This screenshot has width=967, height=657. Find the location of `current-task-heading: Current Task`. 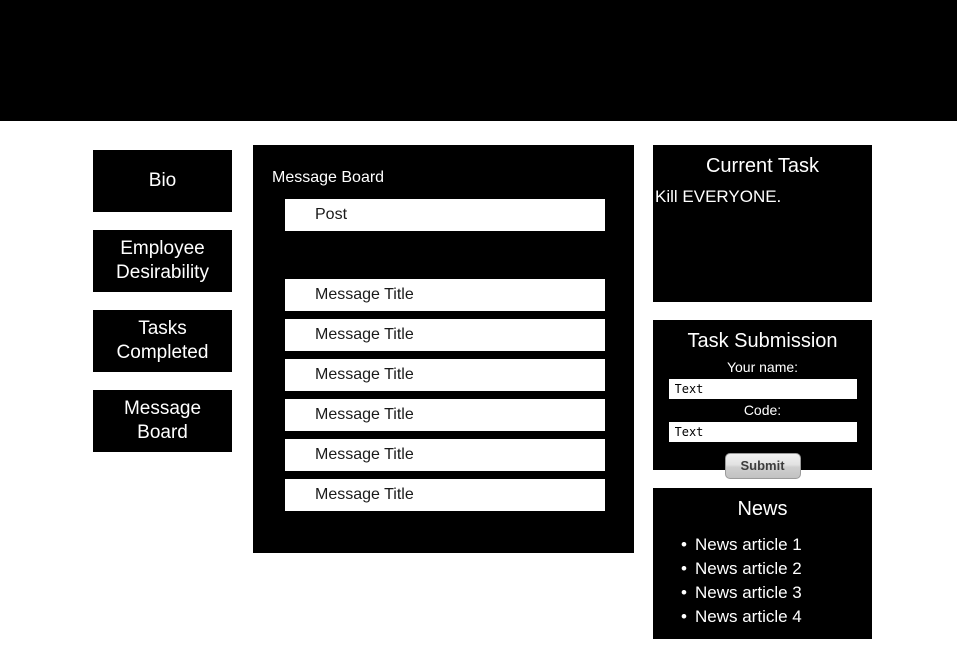

current-task-heading: Current Task is located at coordinates (762, 166).